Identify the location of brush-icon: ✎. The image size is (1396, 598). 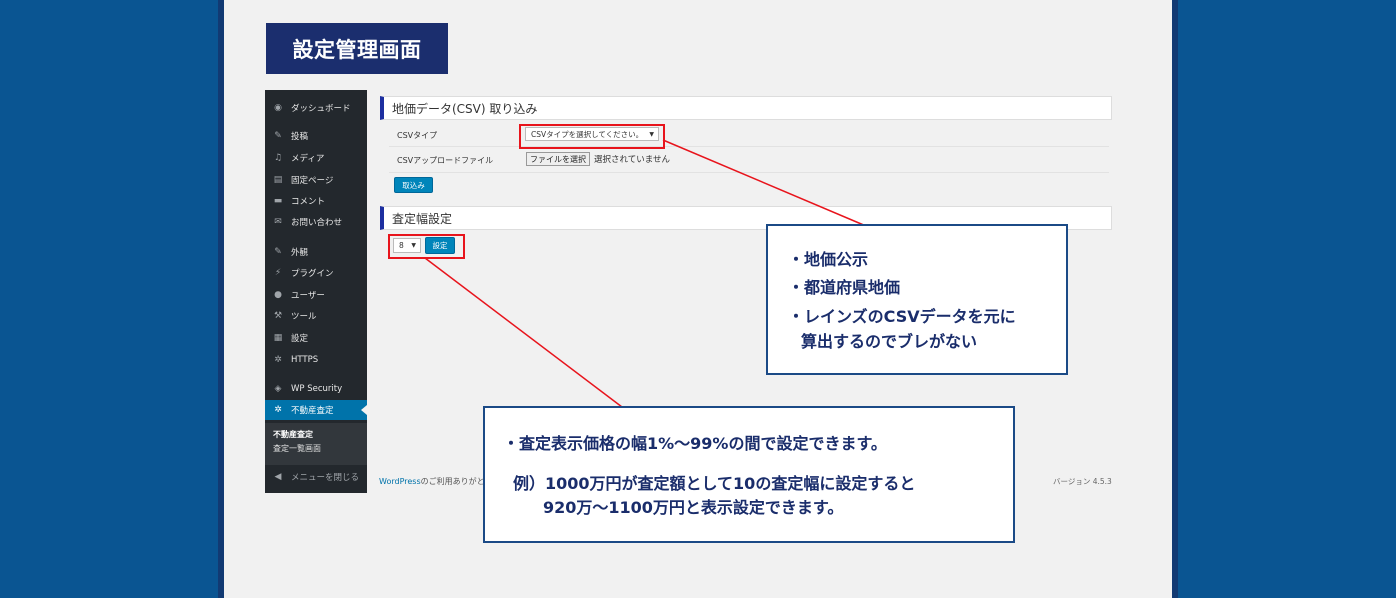
(278, 252).